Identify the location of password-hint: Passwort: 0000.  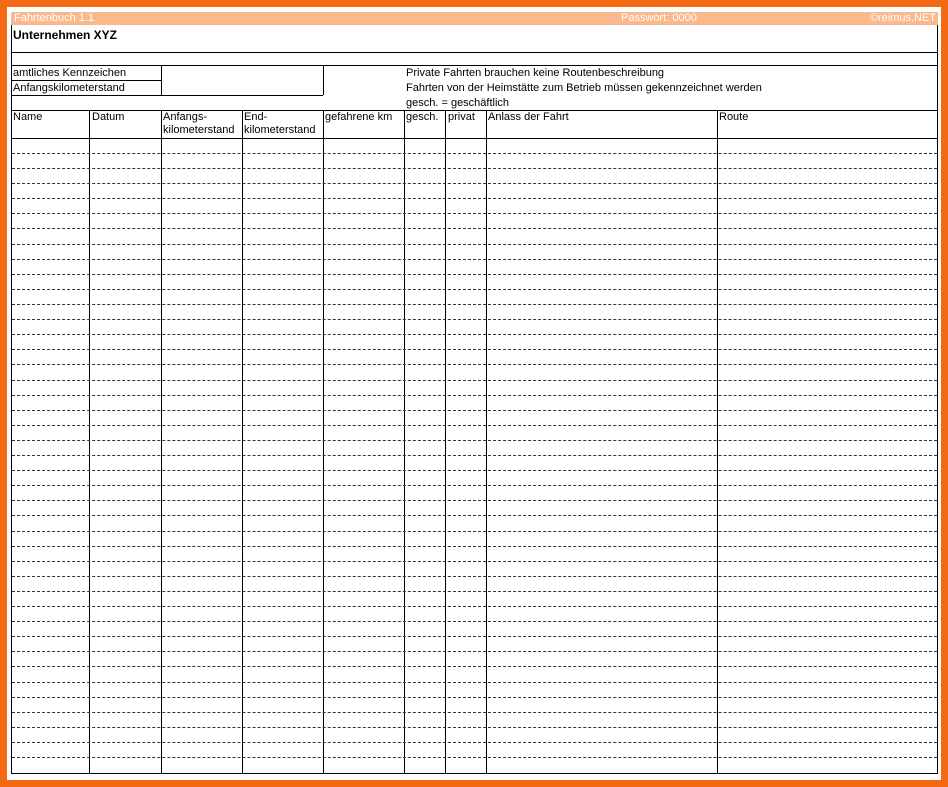
(659, 18).